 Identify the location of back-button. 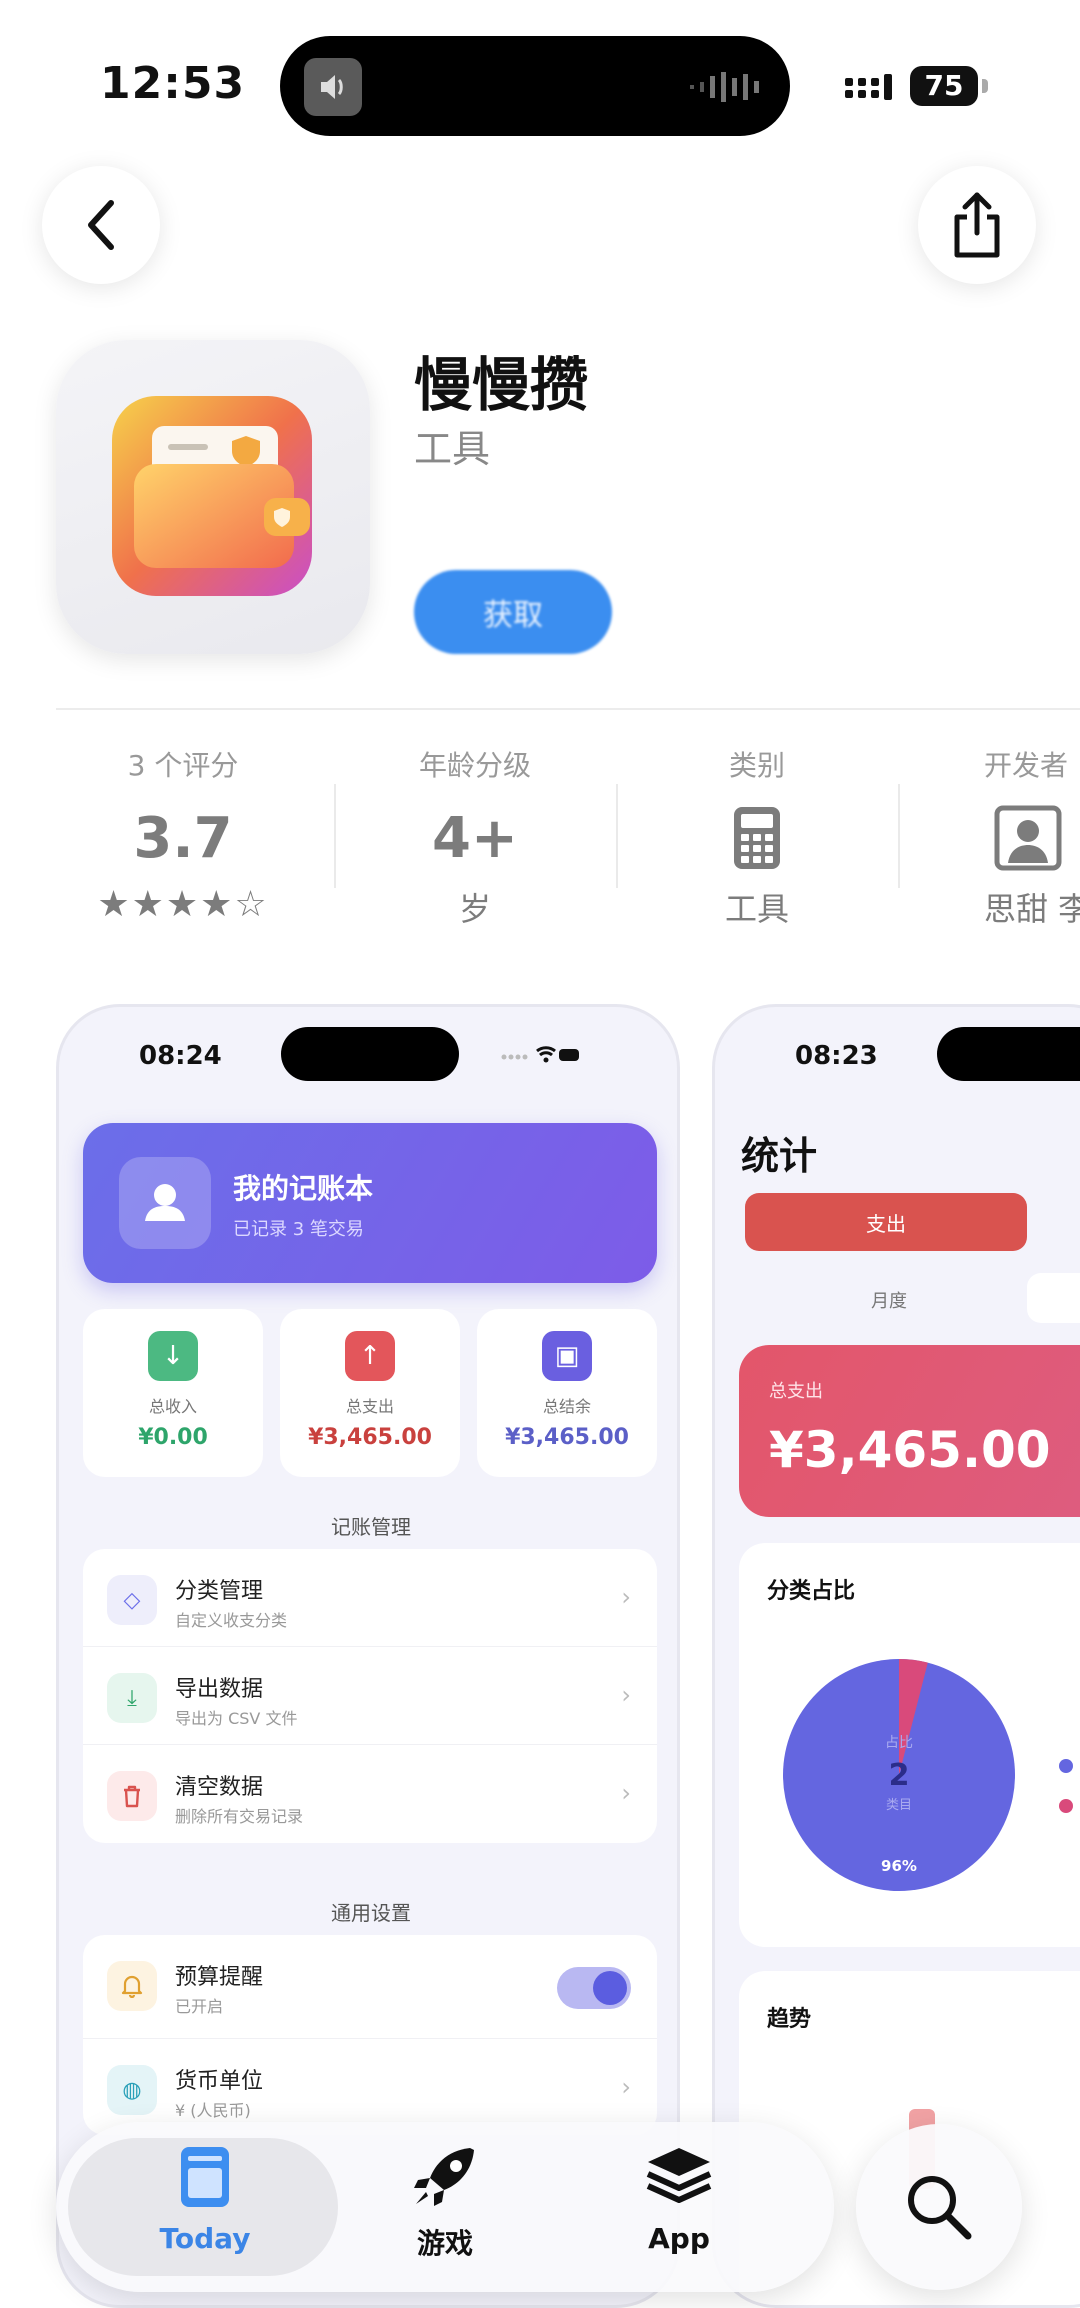
(101, 225).